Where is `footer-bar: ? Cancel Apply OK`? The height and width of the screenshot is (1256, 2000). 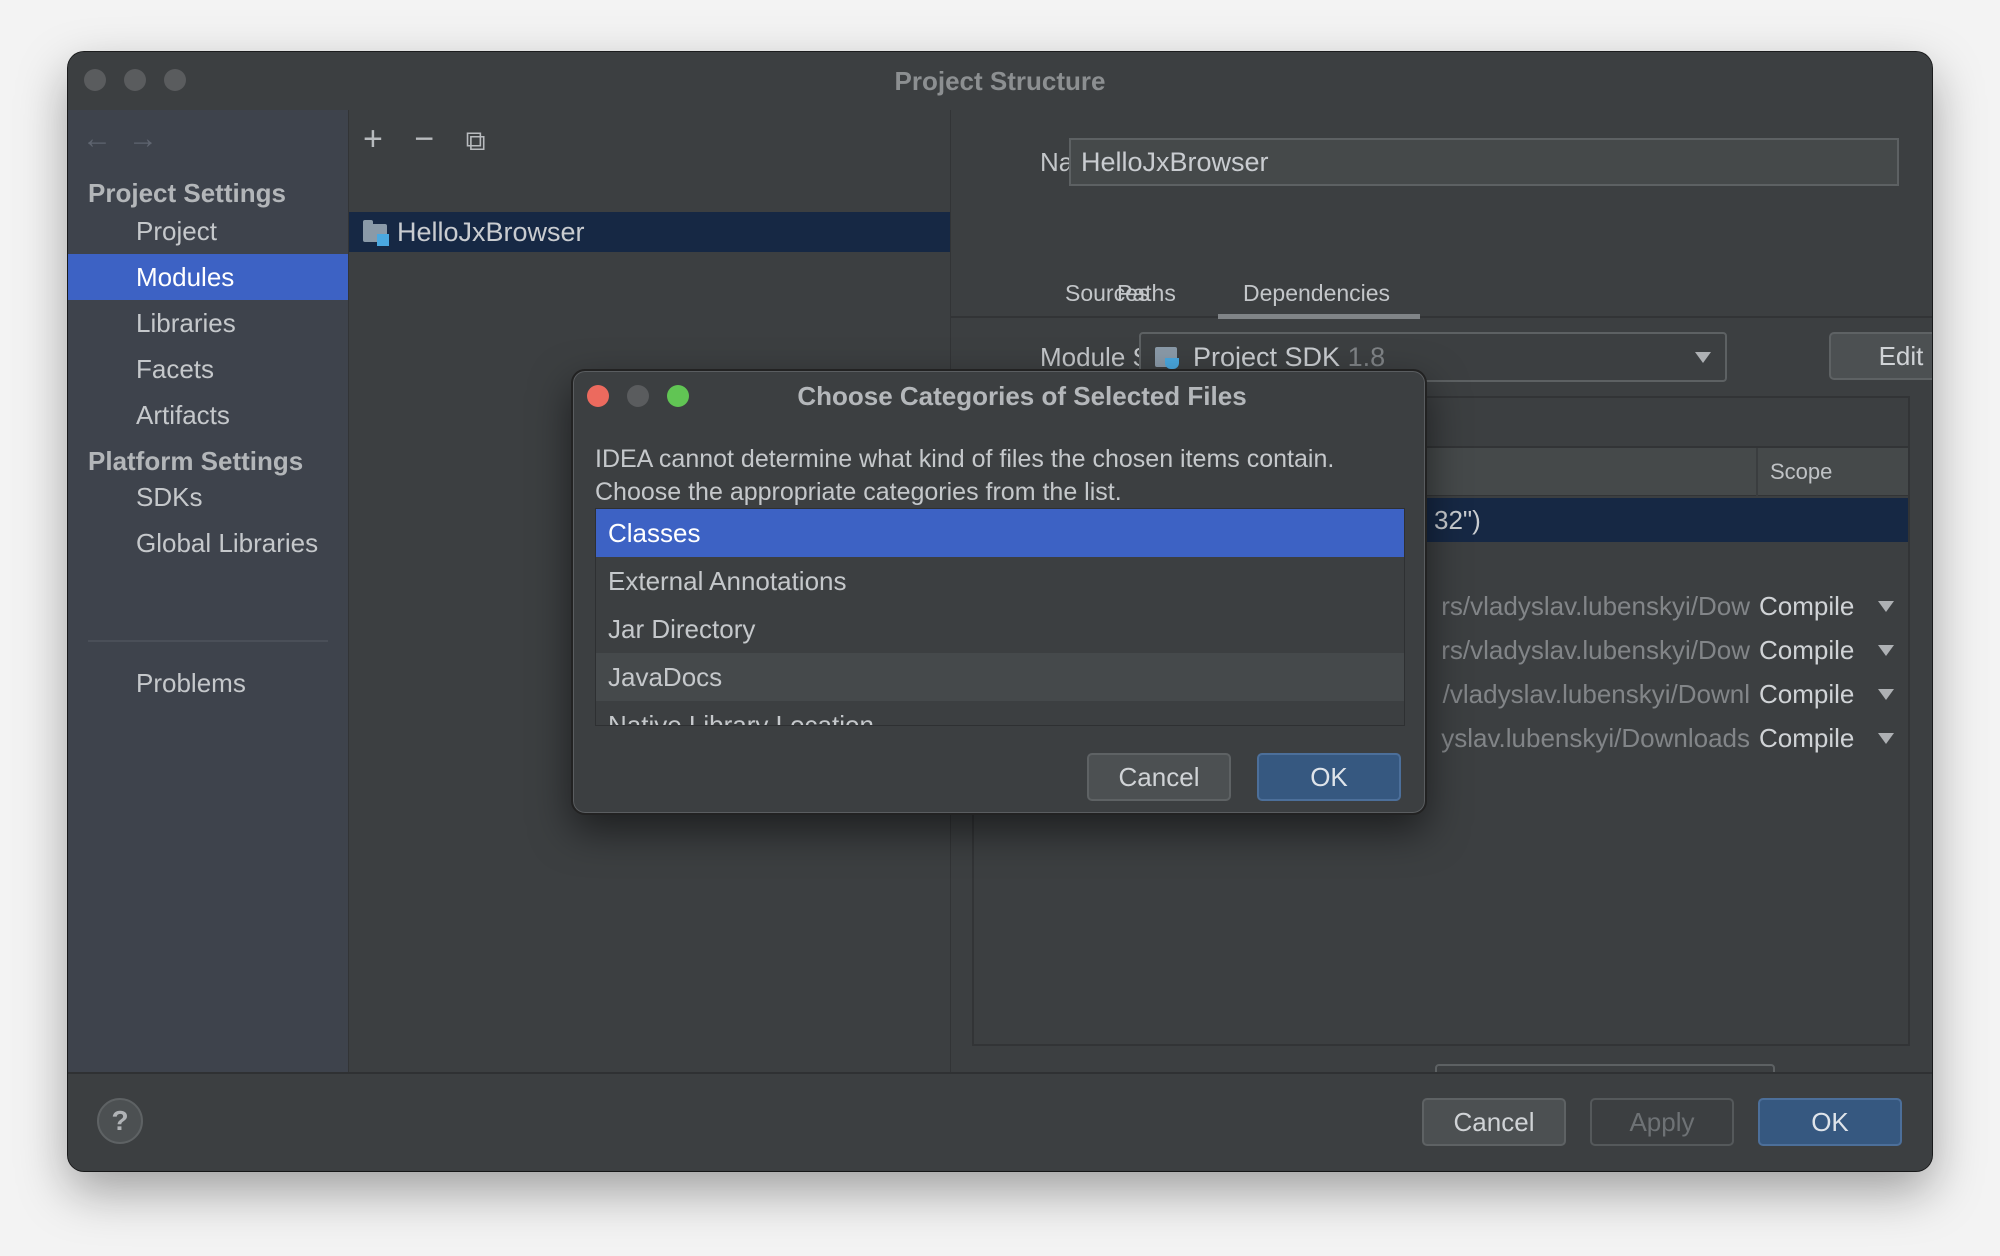 footer-bar: ? Cancel Apply OK is located at coordinates (1000, 1121).